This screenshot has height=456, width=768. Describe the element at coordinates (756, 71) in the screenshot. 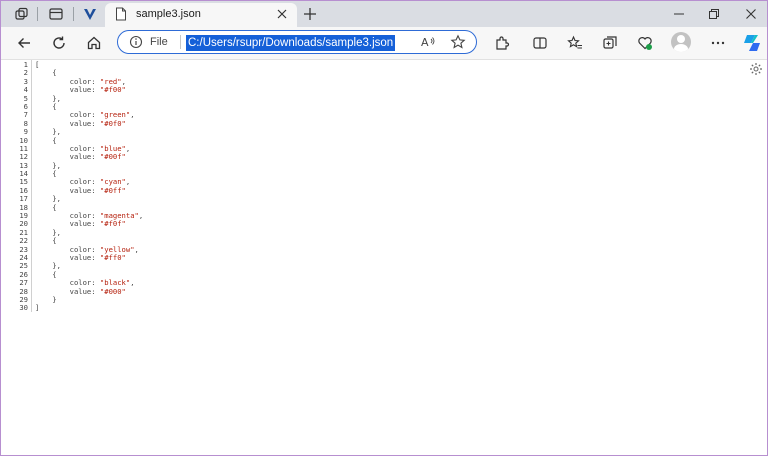

I see `settings-gear-icon` at that location.